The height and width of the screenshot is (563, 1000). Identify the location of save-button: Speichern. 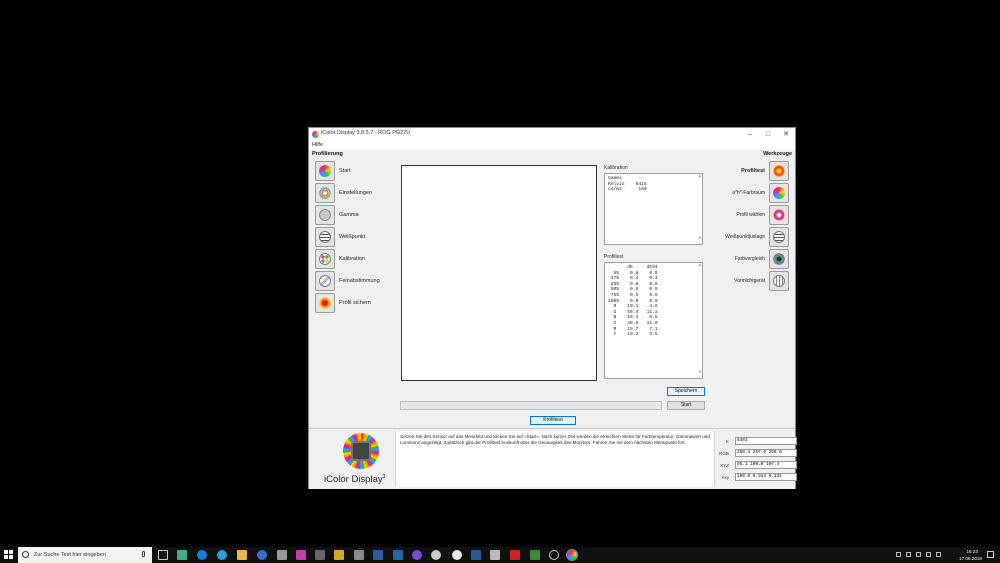
(686, 391).